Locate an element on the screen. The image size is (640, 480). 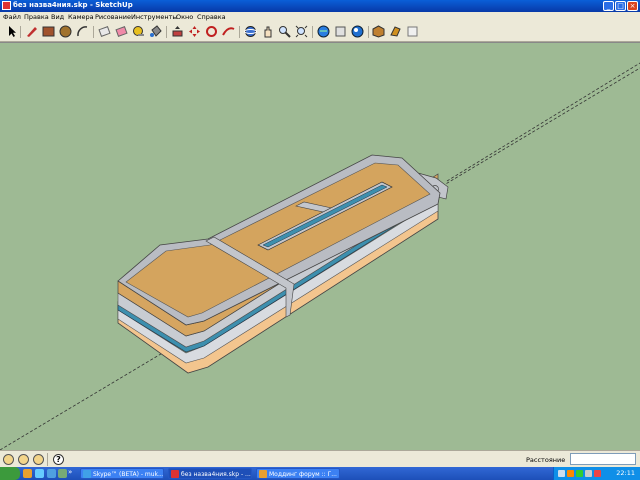
maximize-button: □ is located at coordinates (620, 6).